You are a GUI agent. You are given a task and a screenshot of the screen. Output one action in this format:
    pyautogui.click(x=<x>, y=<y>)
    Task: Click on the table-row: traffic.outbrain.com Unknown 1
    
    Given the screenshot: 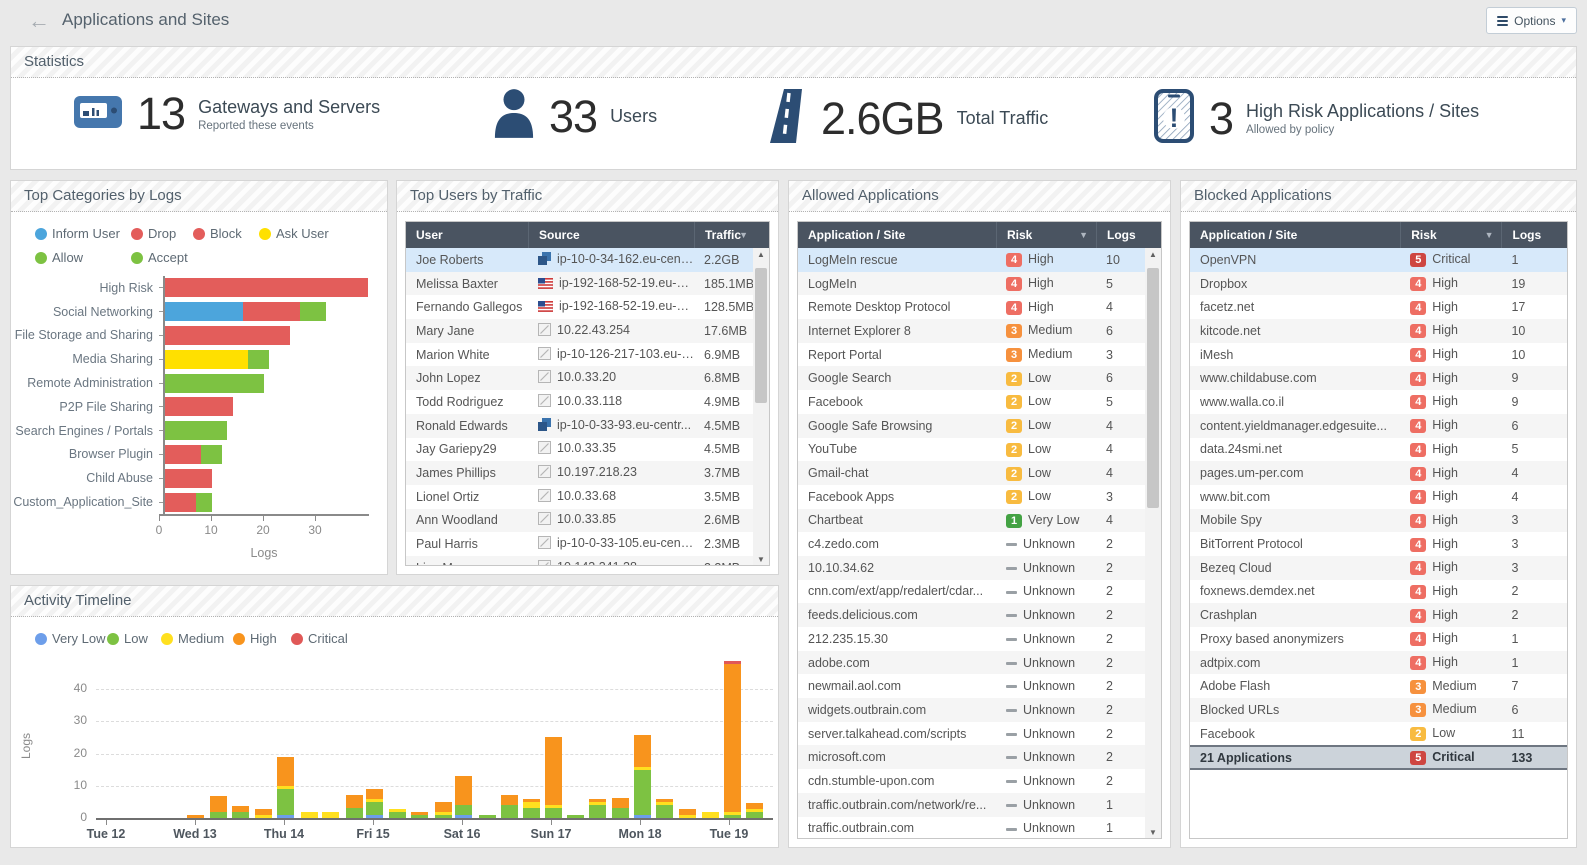 What is the action you would take?
    pyautogui.click(x=979, y=827)
    